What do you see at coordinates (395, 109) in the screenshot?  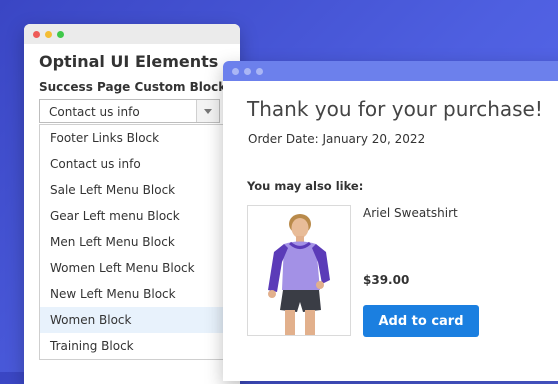 I see `thank-you-heading: Thank you for your purchase!` at bounding box center [395, 109].